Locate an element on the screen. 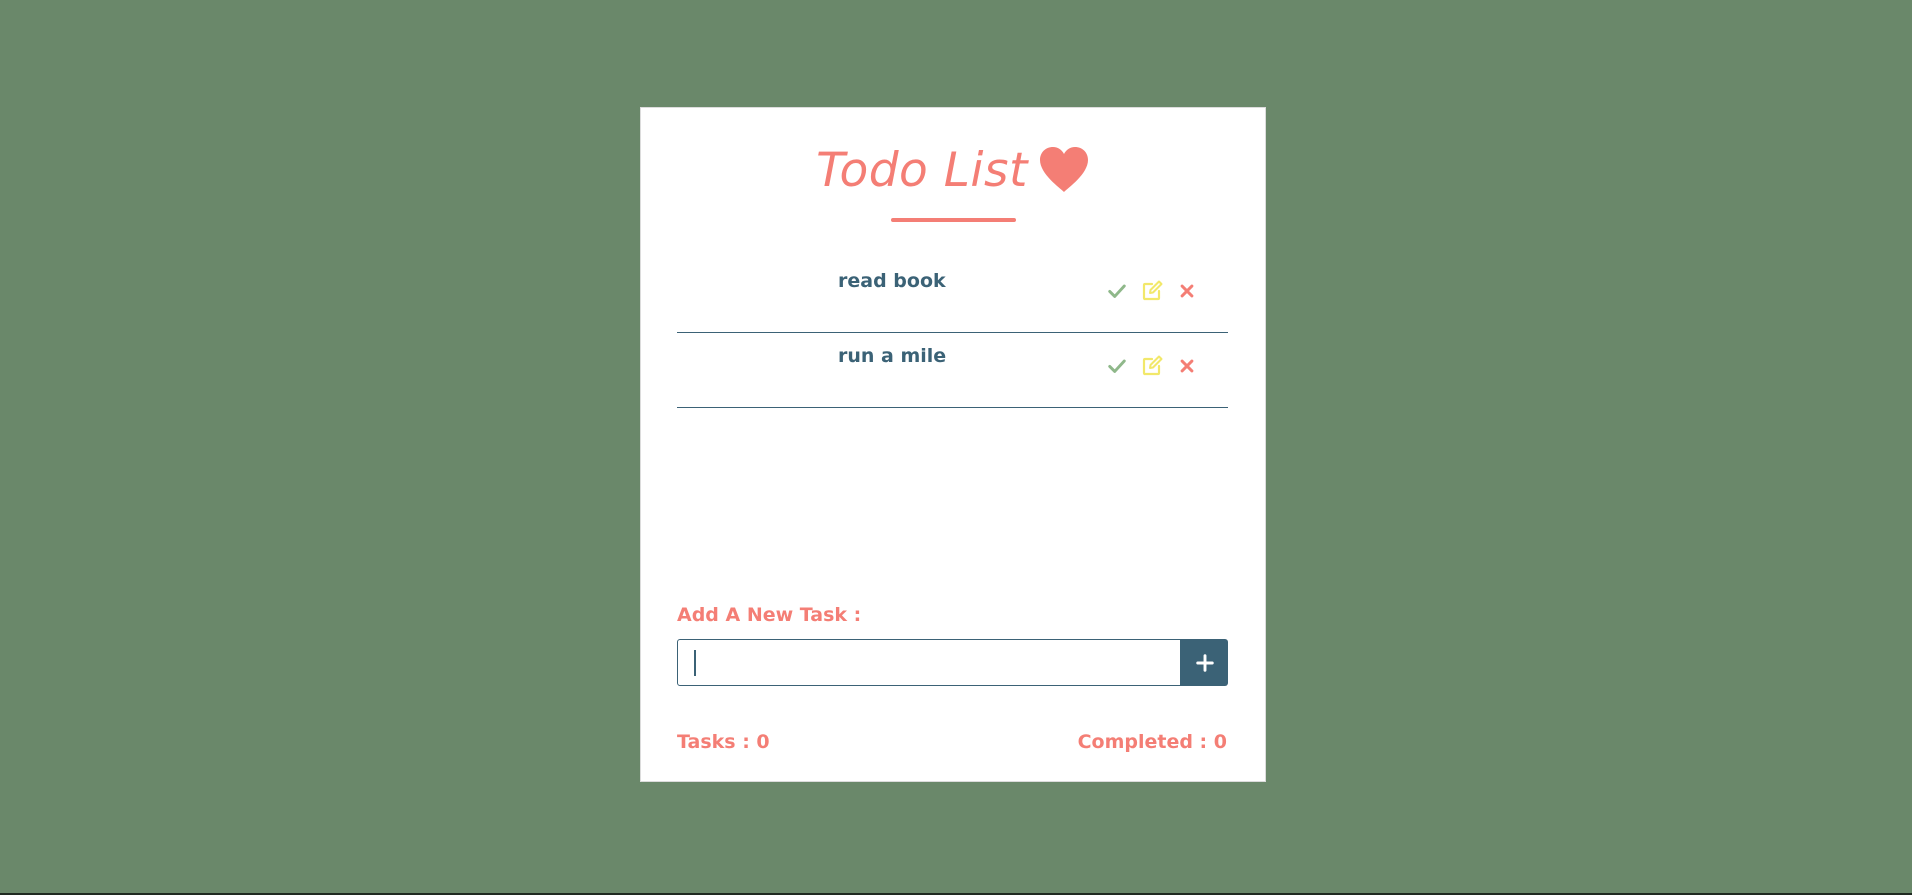 The height and width of the screenshot is (895, 1912). plus-icon is located at coordinates (1204, 662).